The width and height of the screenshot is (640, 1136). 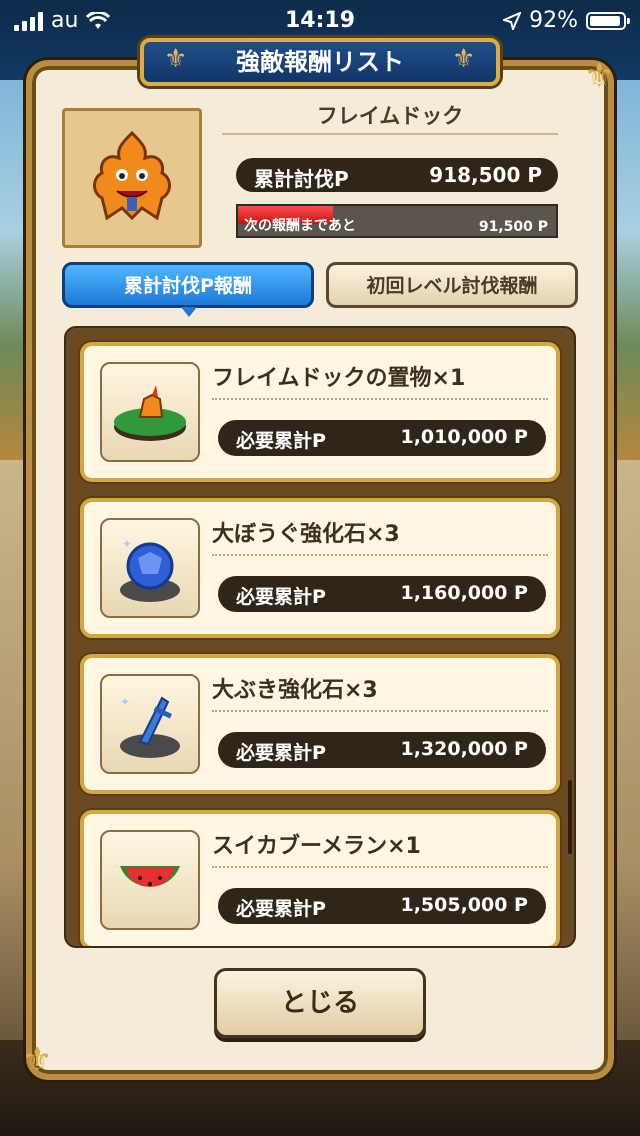 What do you see at coordinates (464, 437) in the screenshot?
I see `required-points-value: 1,010,000 P` at bounding box center [464, 437].